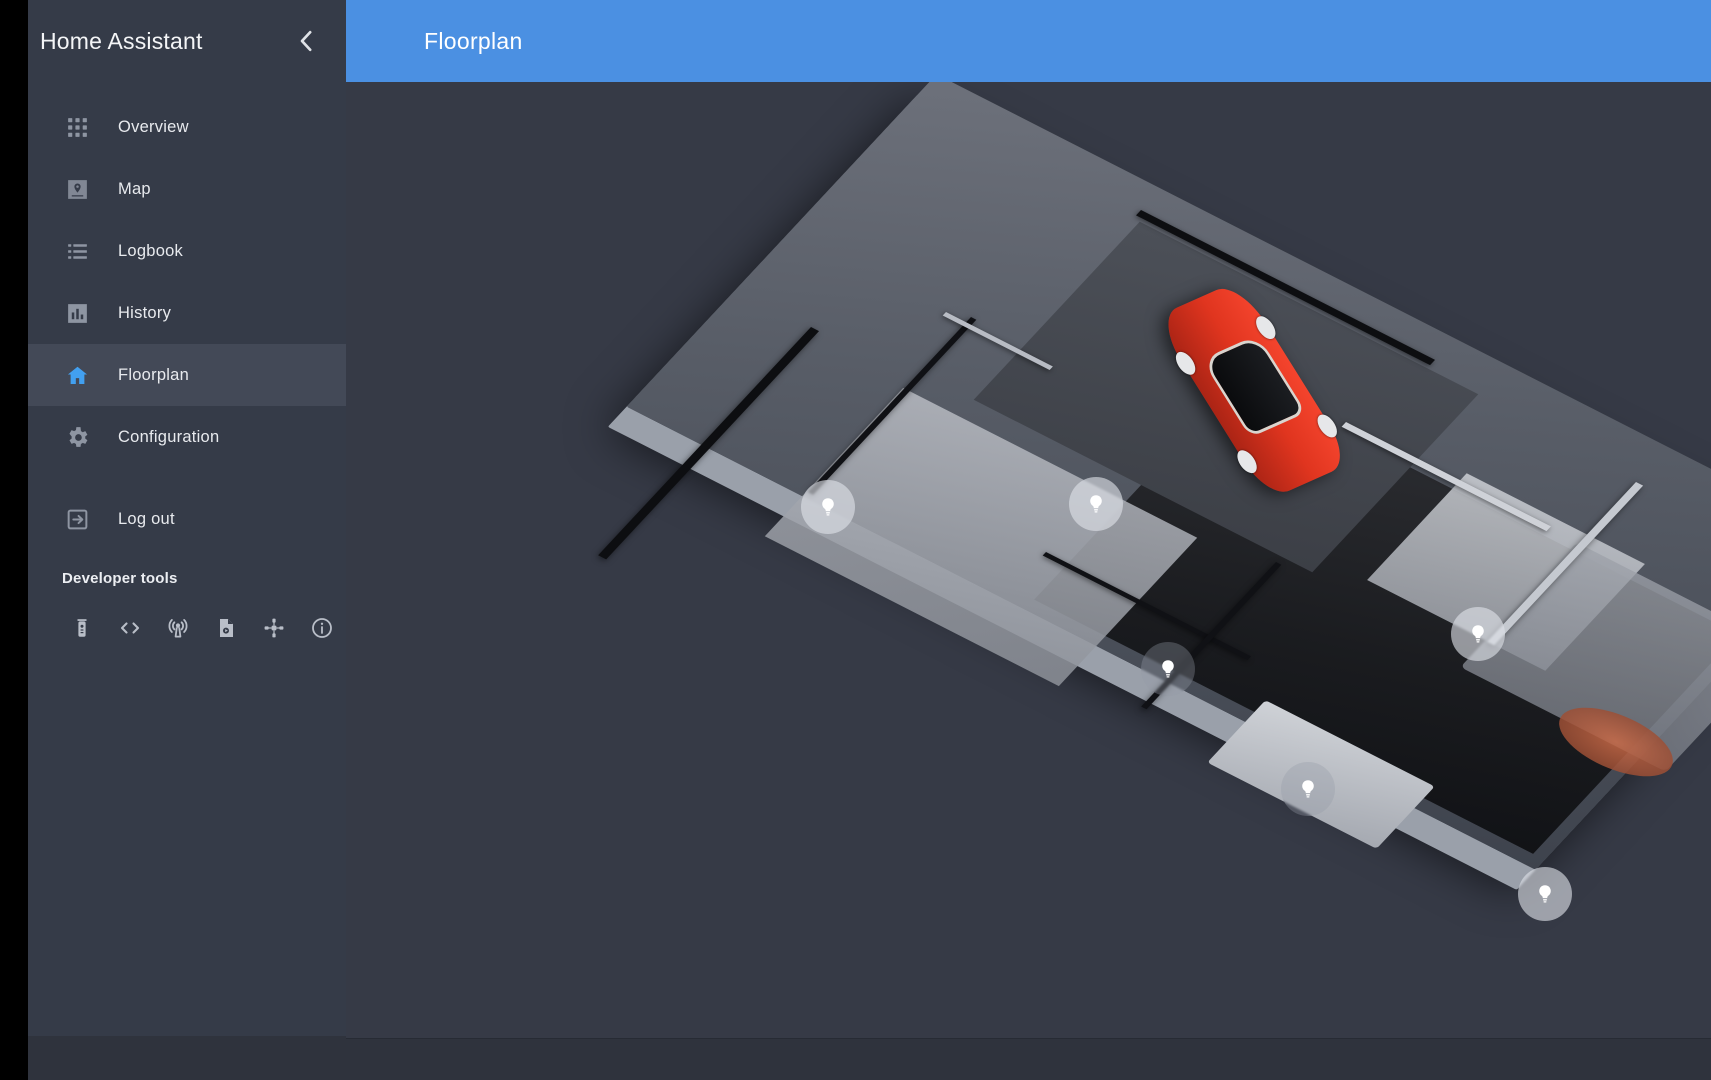  I want to click on light-marker-hall-lower, so click(1545, 894).